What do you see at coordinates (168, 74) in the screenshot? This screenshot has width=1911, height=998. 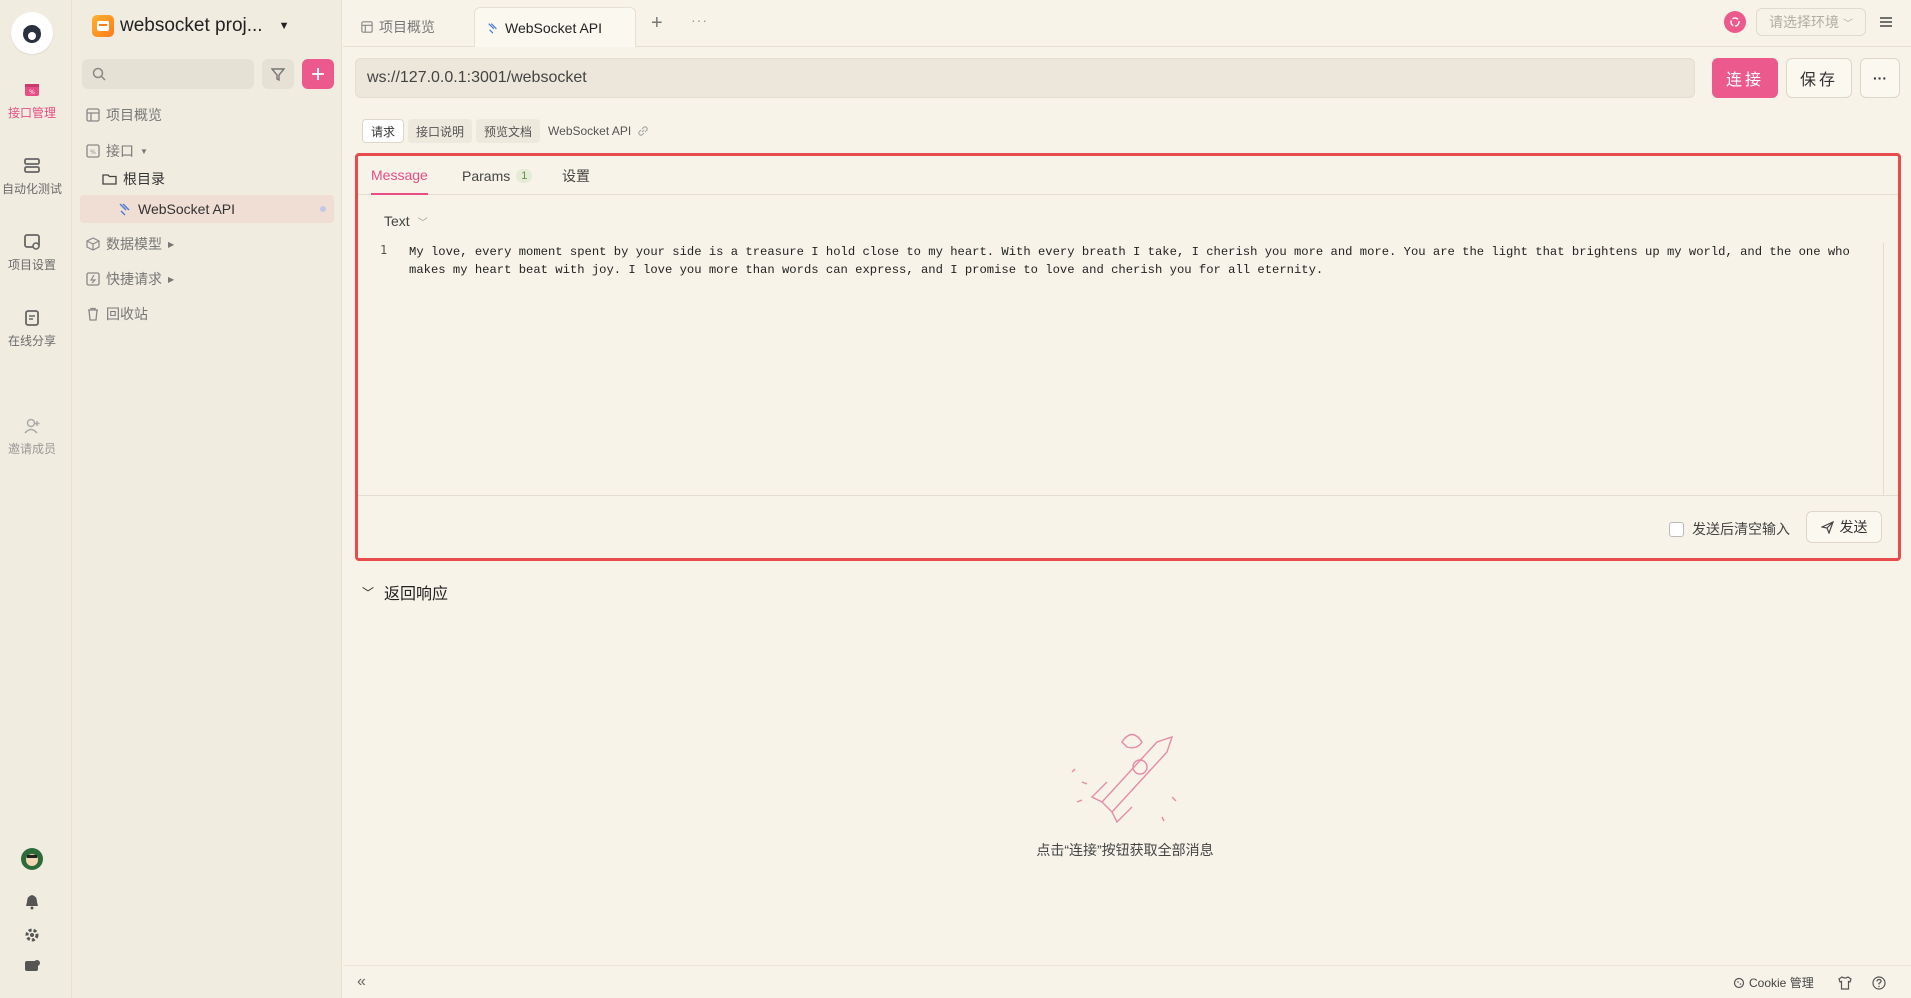 I see `search-input` at bounding box center [168, 74].